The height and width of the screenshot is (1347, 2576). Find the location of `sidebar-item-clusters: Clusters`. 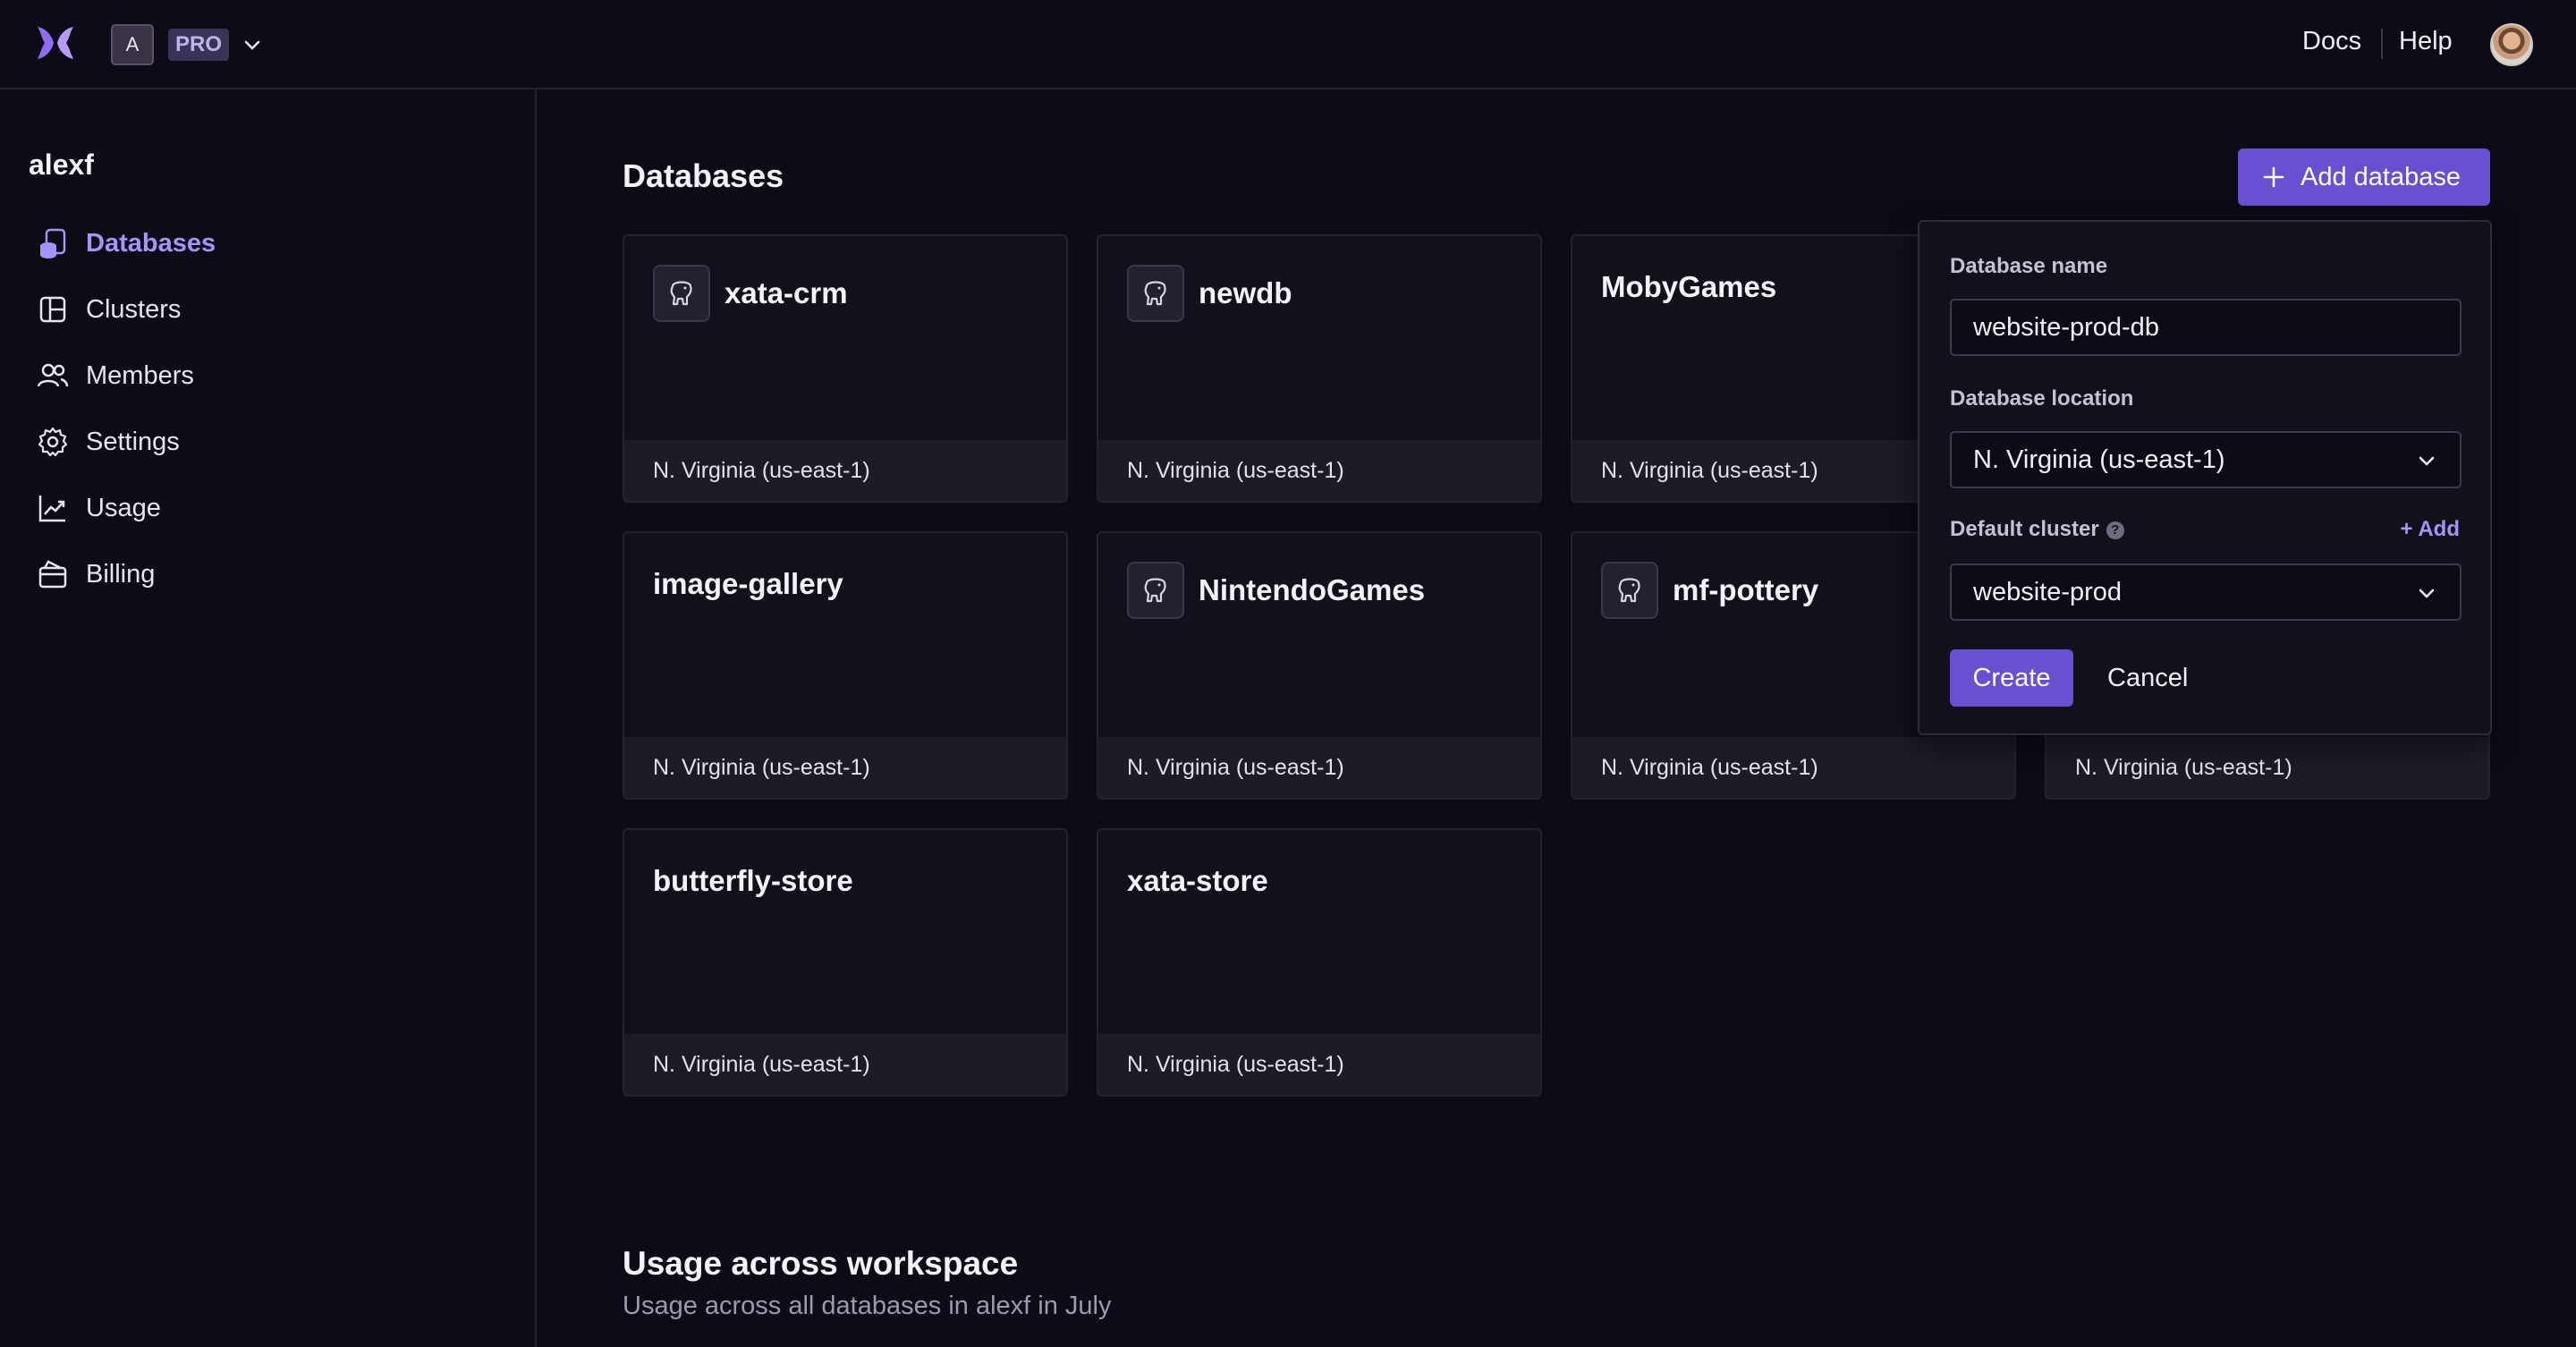

sidebar-item-clusters: Clusters is located at coordinates (108, 309).